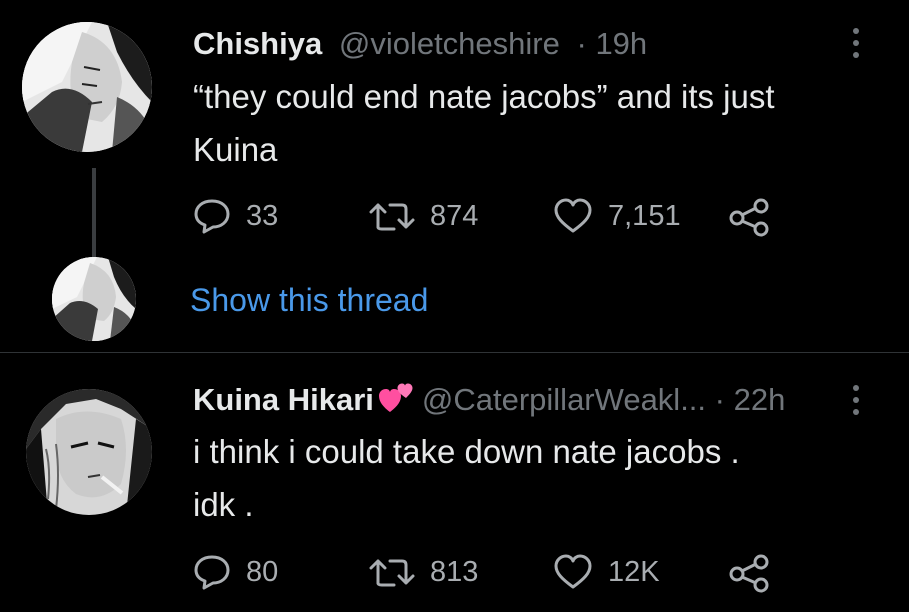  I want to click on retweet-button: 874, so click(423, 216).